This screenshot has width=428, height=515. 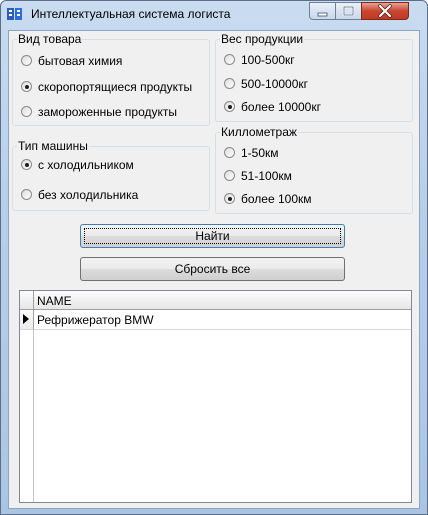 I want to click on radio-label: без холодильника, so click(x=88, y=195).